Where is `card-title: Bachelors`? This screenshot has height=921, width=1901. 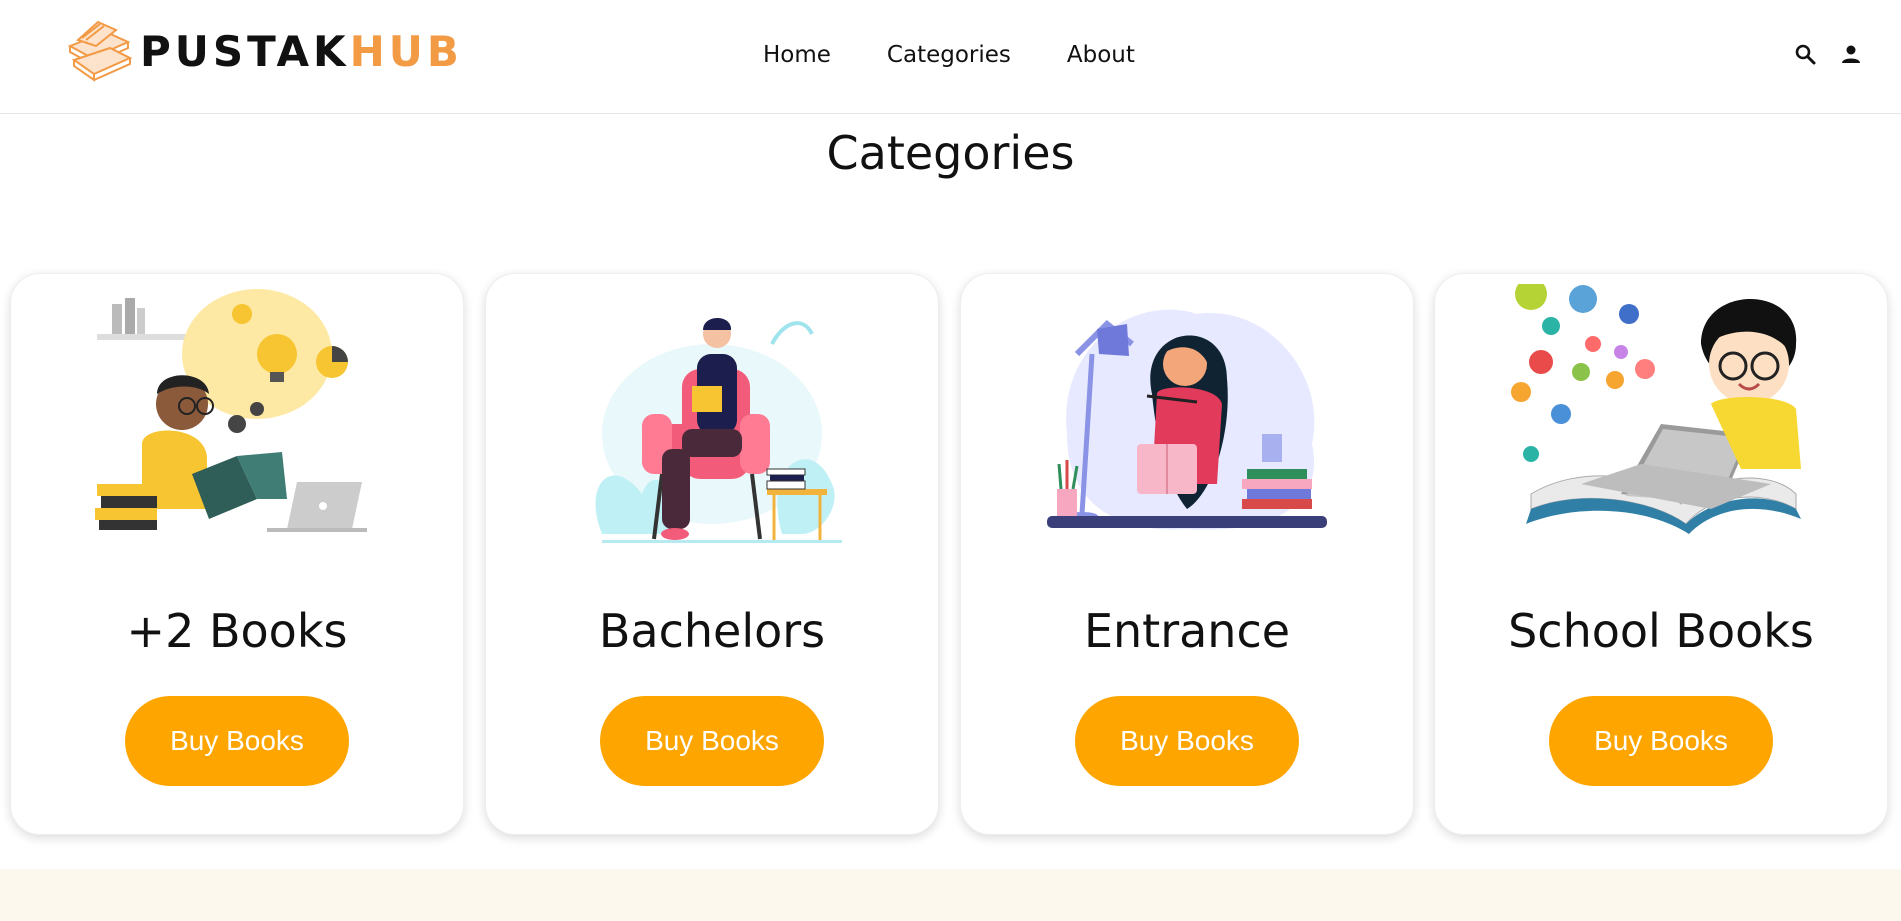
card-title: Bachelors is located at coordinates (712, 631).